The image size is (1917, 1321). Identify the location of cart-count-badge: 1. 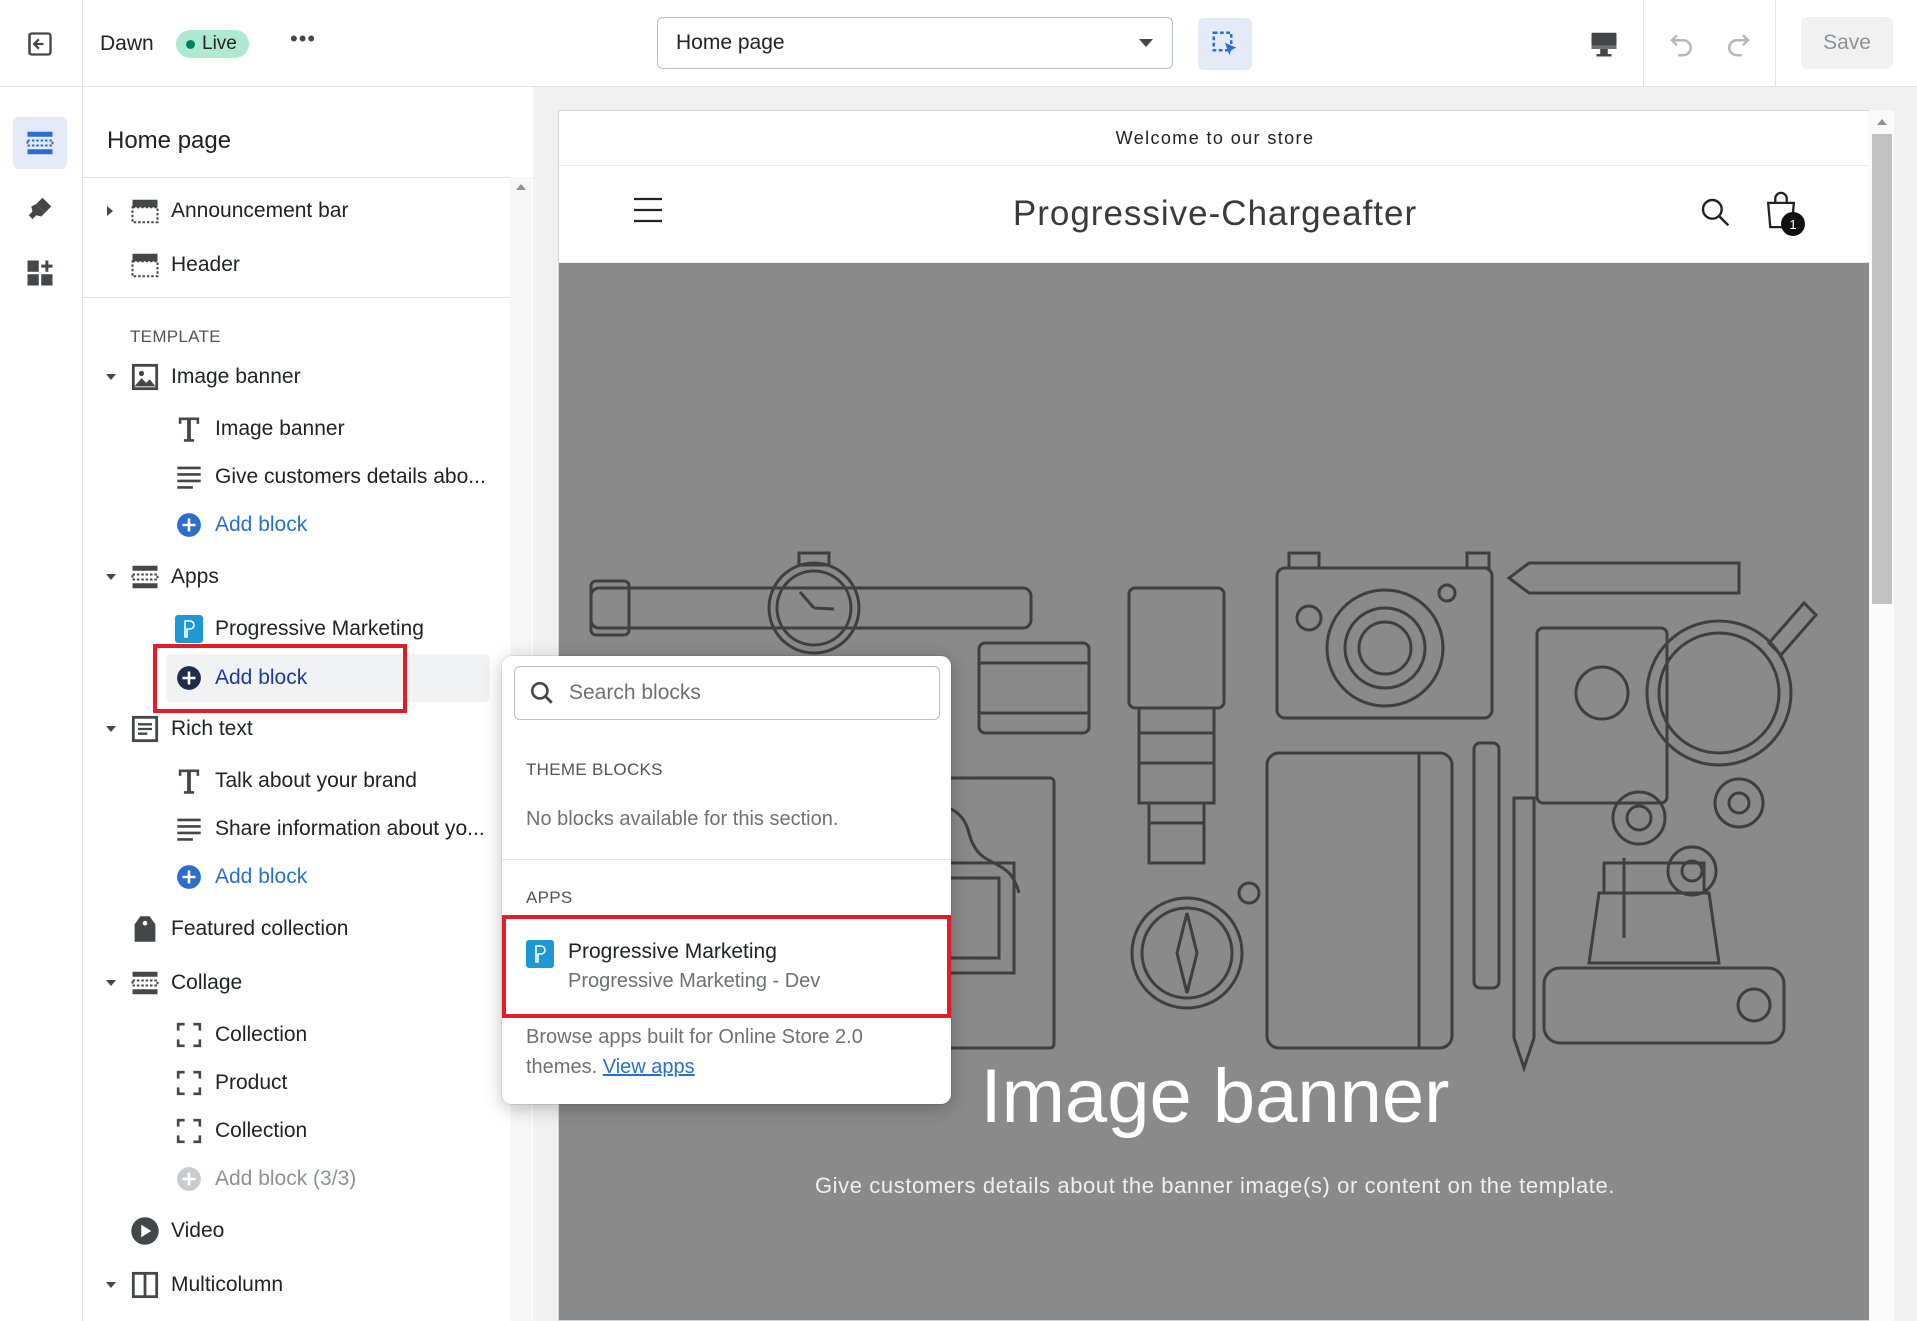
(1793, 224).